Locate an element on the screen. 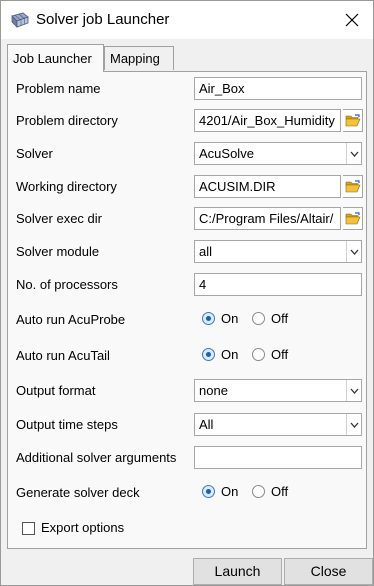 The height and width of the screenshot is (586, 374). output-time-steps-select: All is located at coordinates (278, 424).